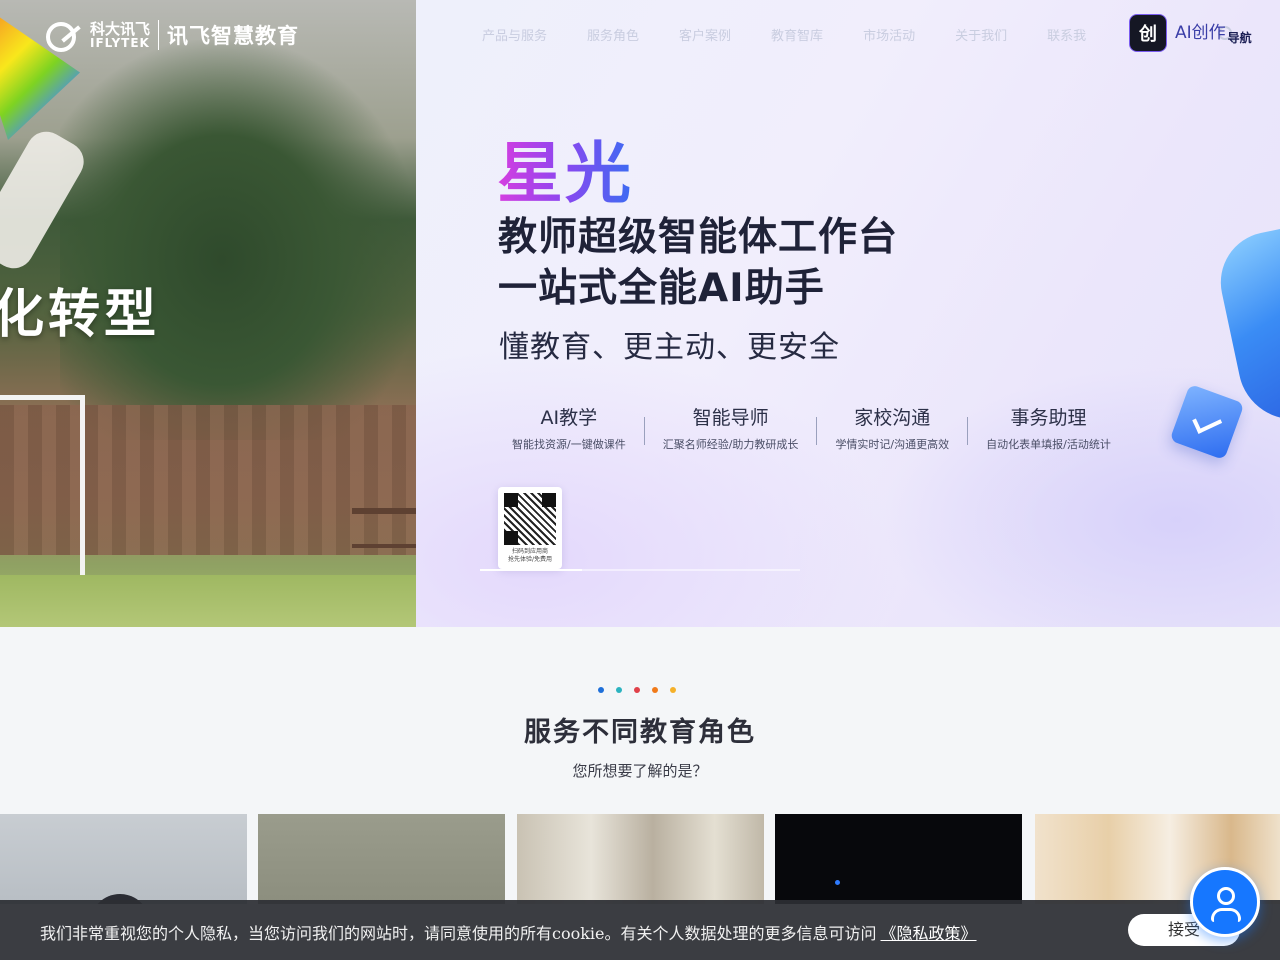 The width and height of the screenshot is (1280, 960). What do you see at coordinates (1048, 418) in the screenshot?
I see `feature-title: 事务助理` at bounding box center [1048, 418].